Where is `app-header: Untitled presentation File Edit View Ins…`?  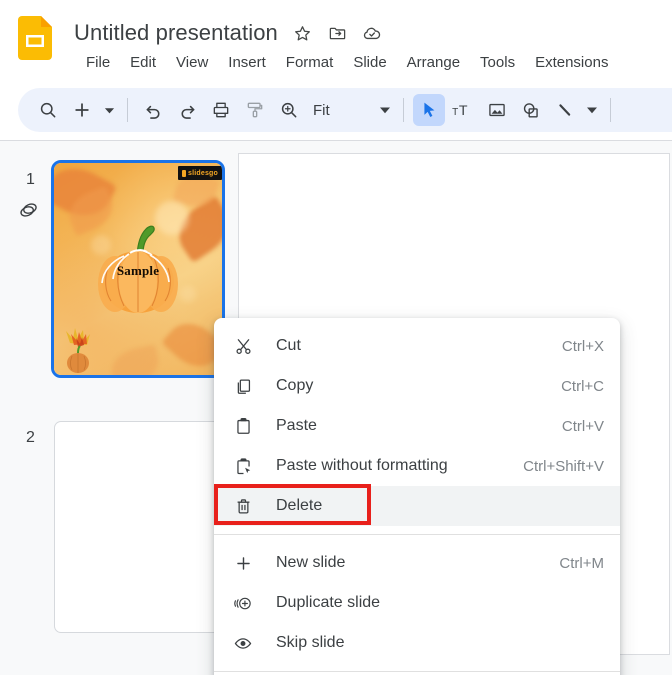
app-header: Untitled presentation File Edit View Ins… is located at coordinates (336, 42).